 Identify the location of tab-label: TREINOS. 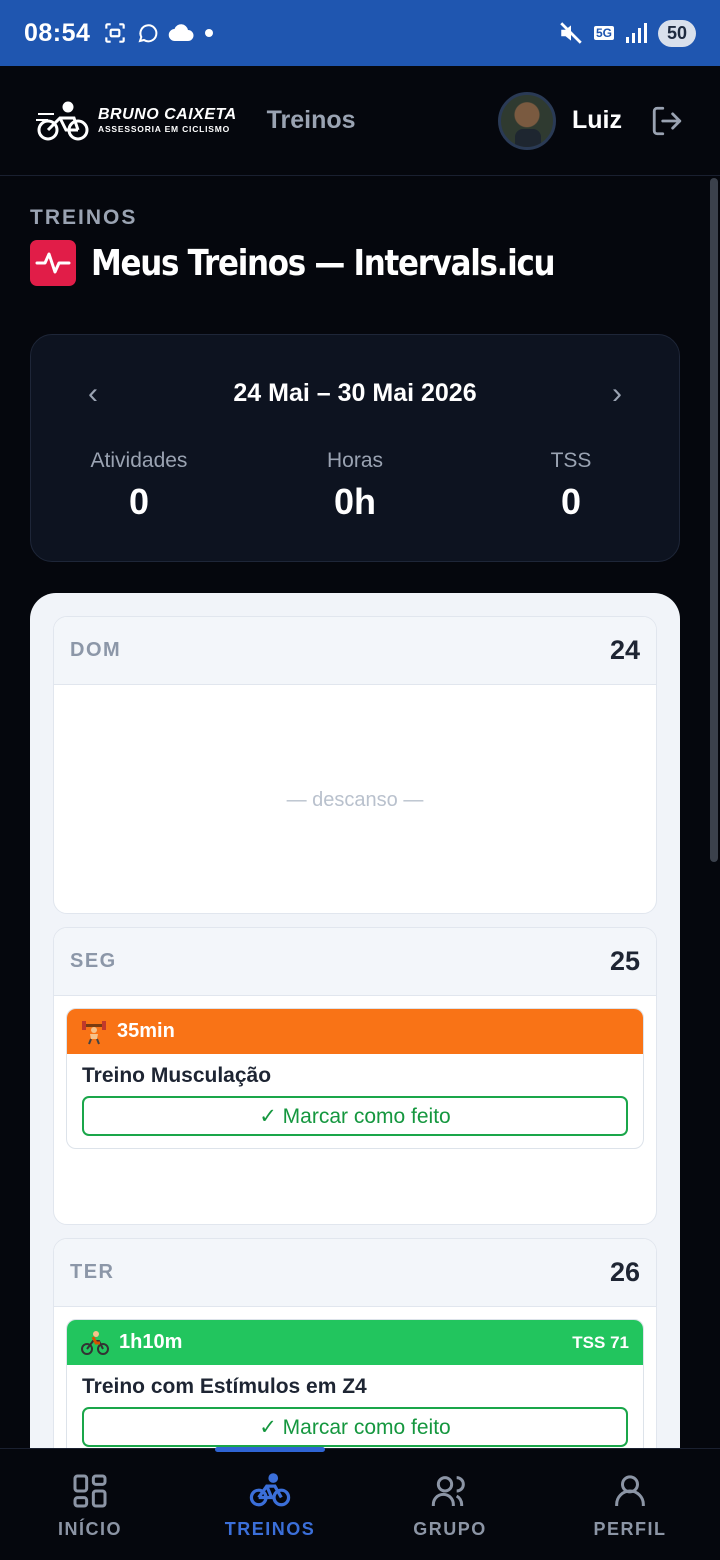
(270, 1529).